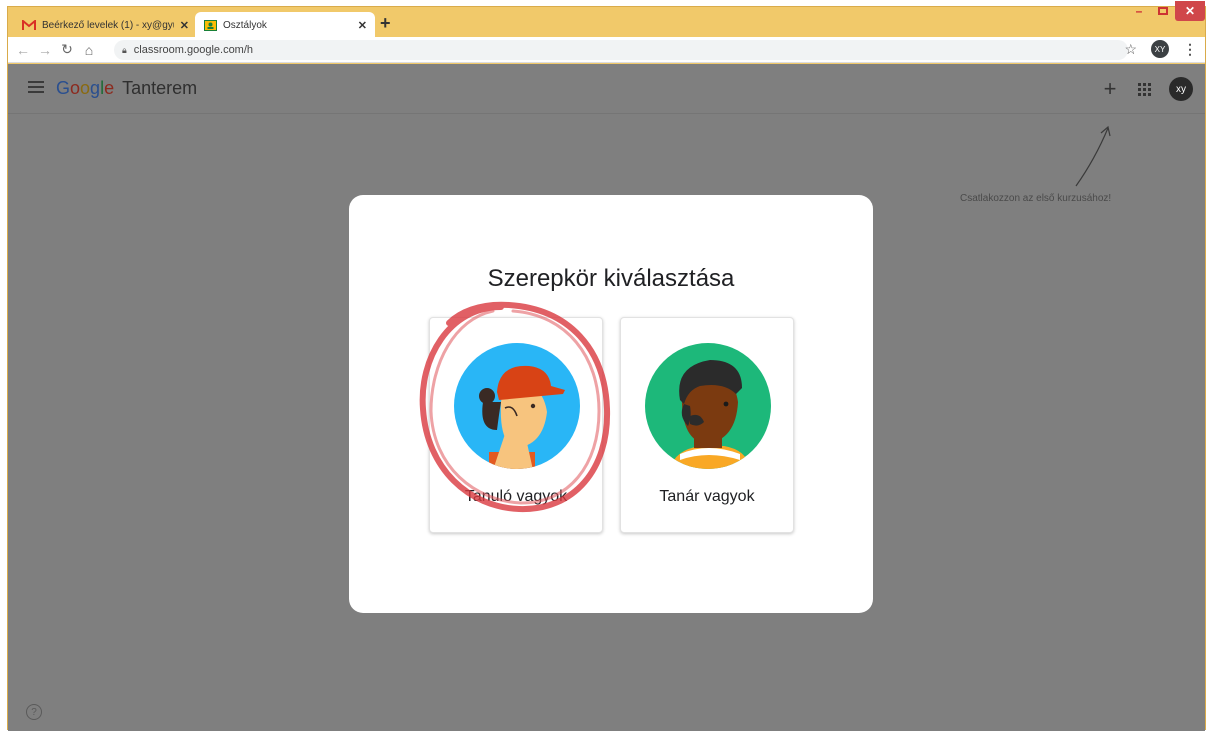  Describe the element at coordinates (95, 88) in the screenshot. I see `logo-letter: g` at that location.